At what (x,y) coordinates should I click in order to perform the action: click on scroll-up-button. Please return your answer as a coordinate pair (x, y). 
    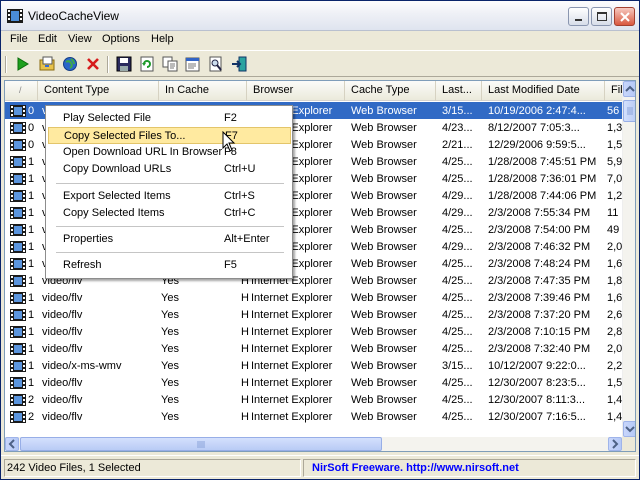
    Looking at the image, I should click on (629, 89).